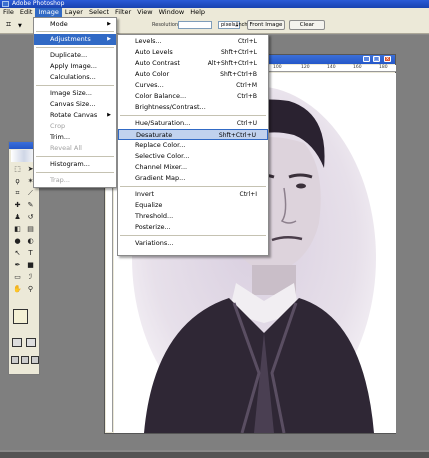  Describe the element at coordinates (145, 194) in the screenshot. I see `menu-item-label: Invert` at that location.